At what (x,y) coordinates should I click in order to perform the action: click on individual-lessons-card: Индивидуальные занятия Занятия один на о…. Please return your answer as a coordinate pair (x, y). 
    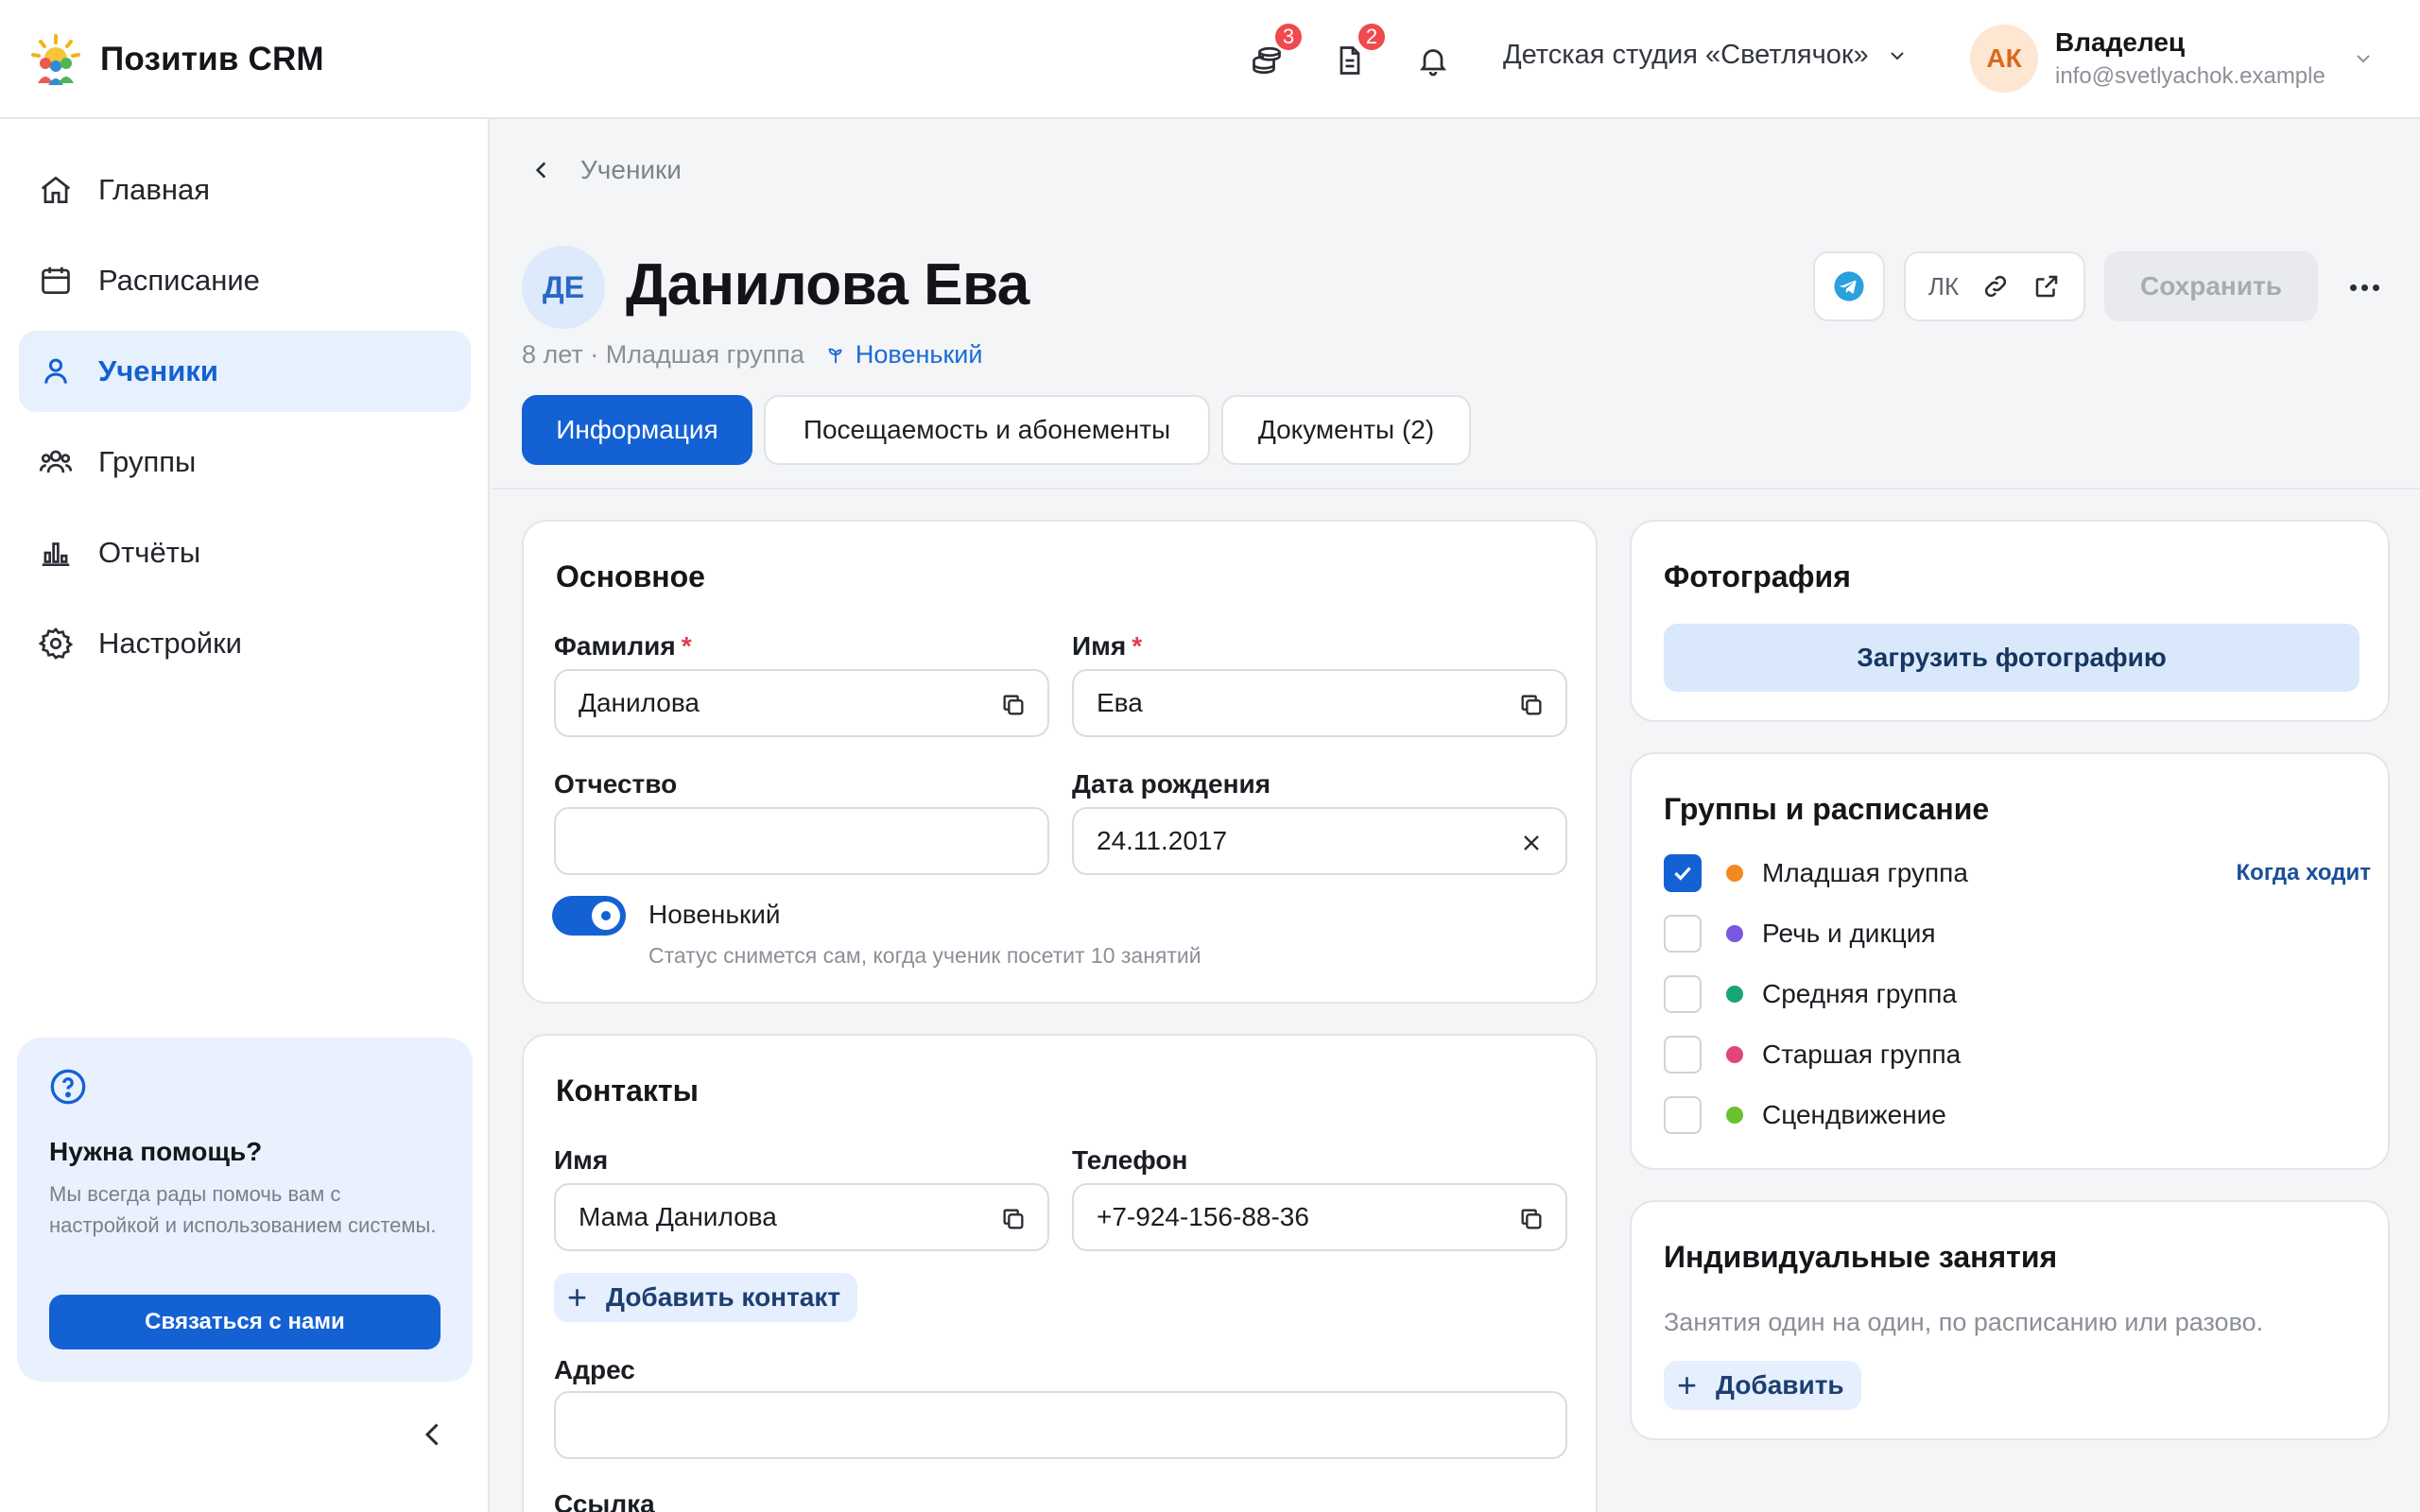
    Looking at the image, I should click on (2010, 1320).